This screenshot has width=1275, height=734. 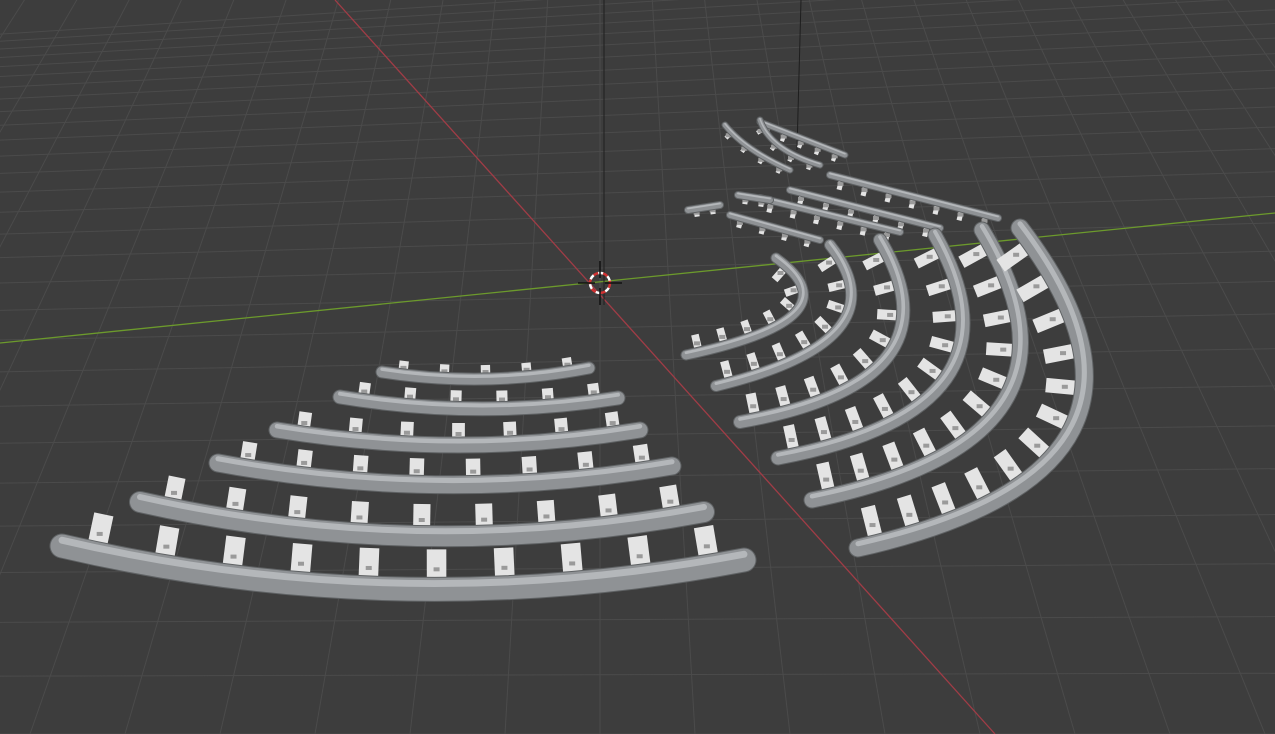 I want to click on rail-highlight, so click(x=775, y=226).